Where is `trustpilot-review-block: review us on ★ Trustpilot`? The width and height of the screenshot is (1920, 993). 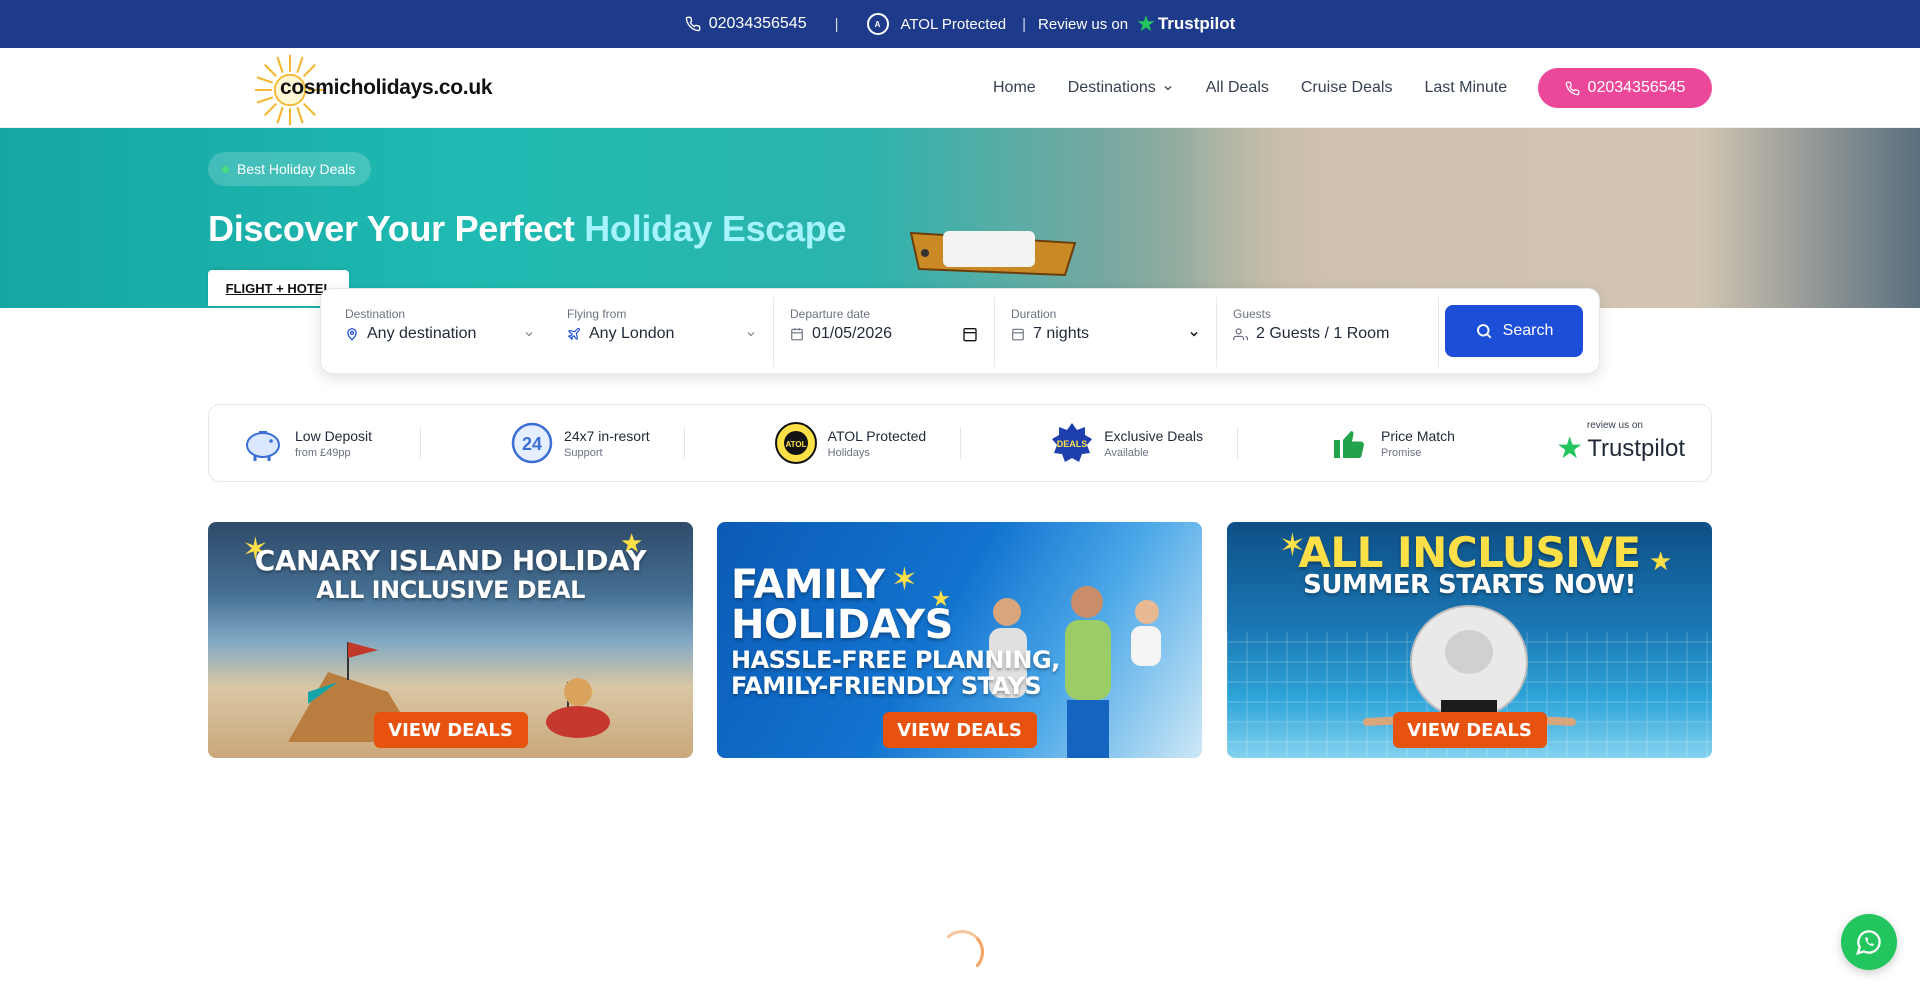
trustpilot-review-block: review us on ★ Trustpilot is located at coordinates (1633, 443).